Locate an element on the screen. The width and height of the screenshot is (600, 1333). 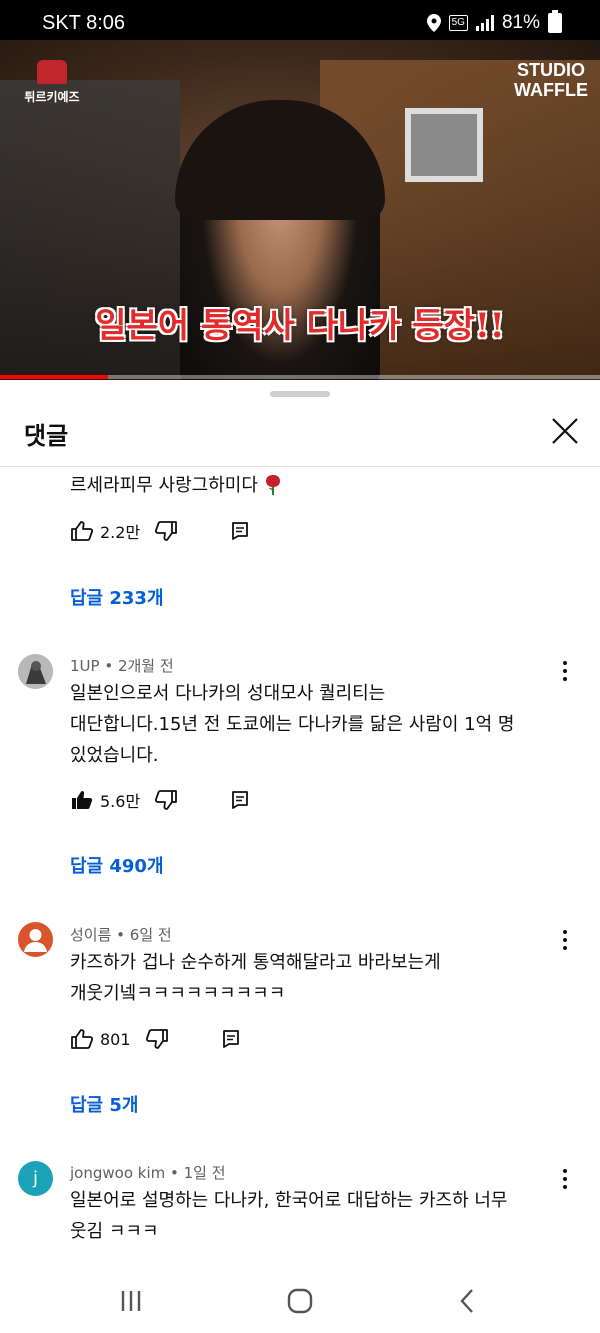
system-nav-bar is located at coordinates (300, 1301).